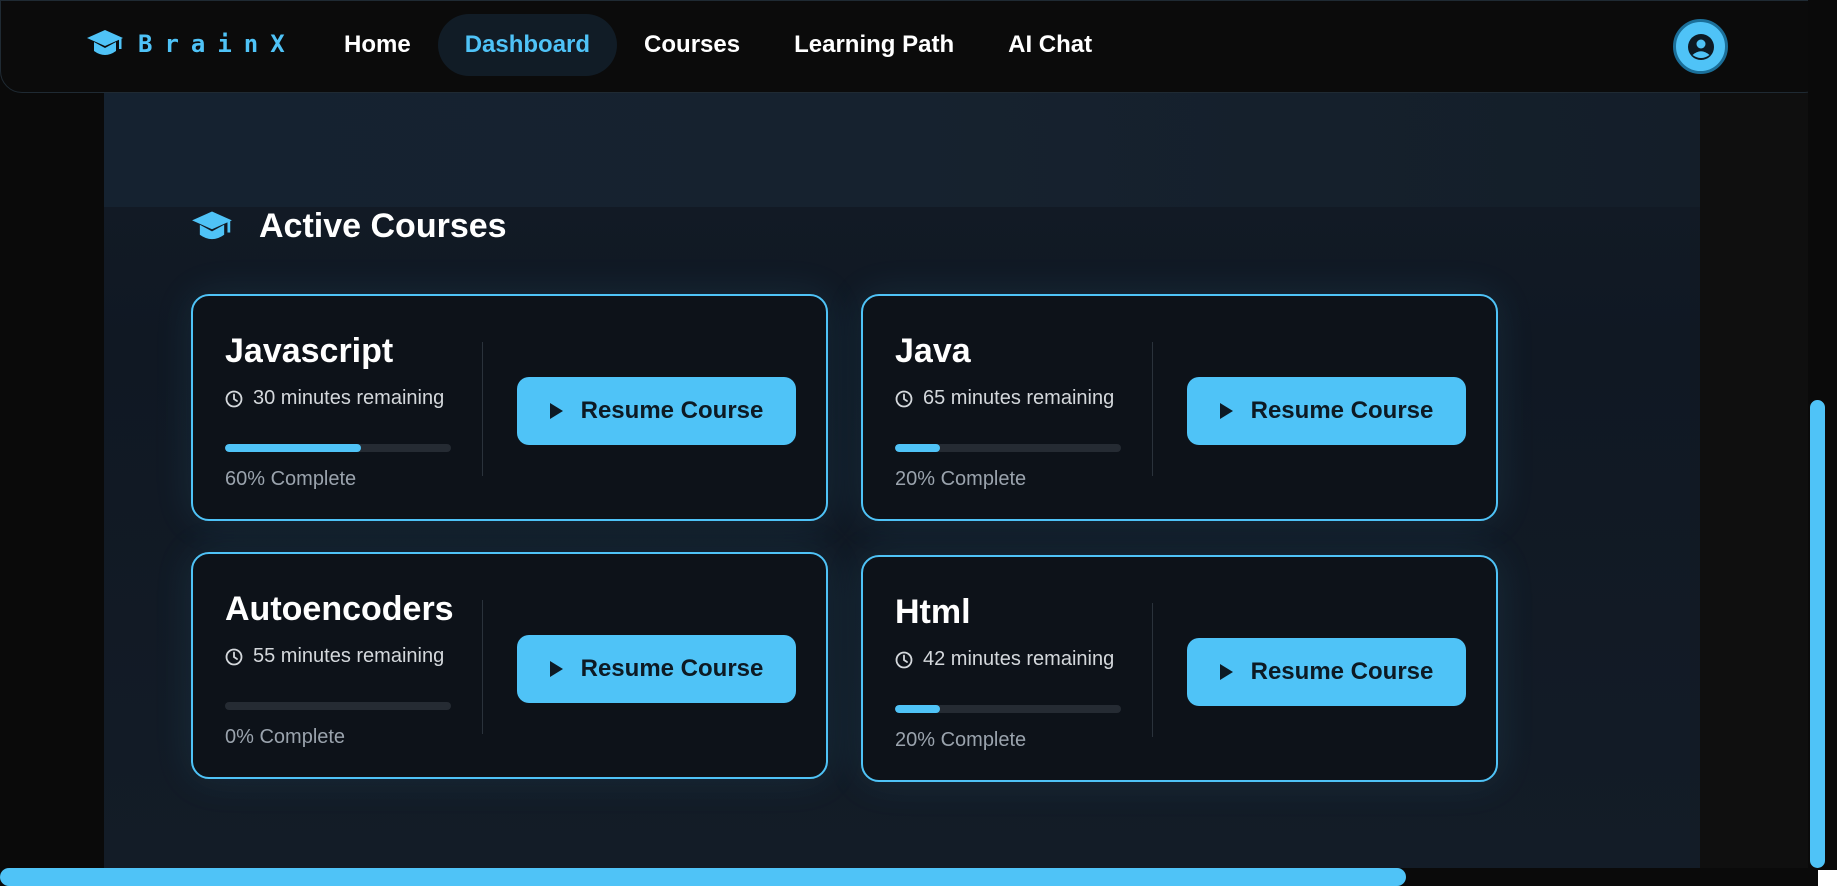  Describe the element at coordinates (377, 45) in the screenshot. I see `nav-home: Home` at that location.